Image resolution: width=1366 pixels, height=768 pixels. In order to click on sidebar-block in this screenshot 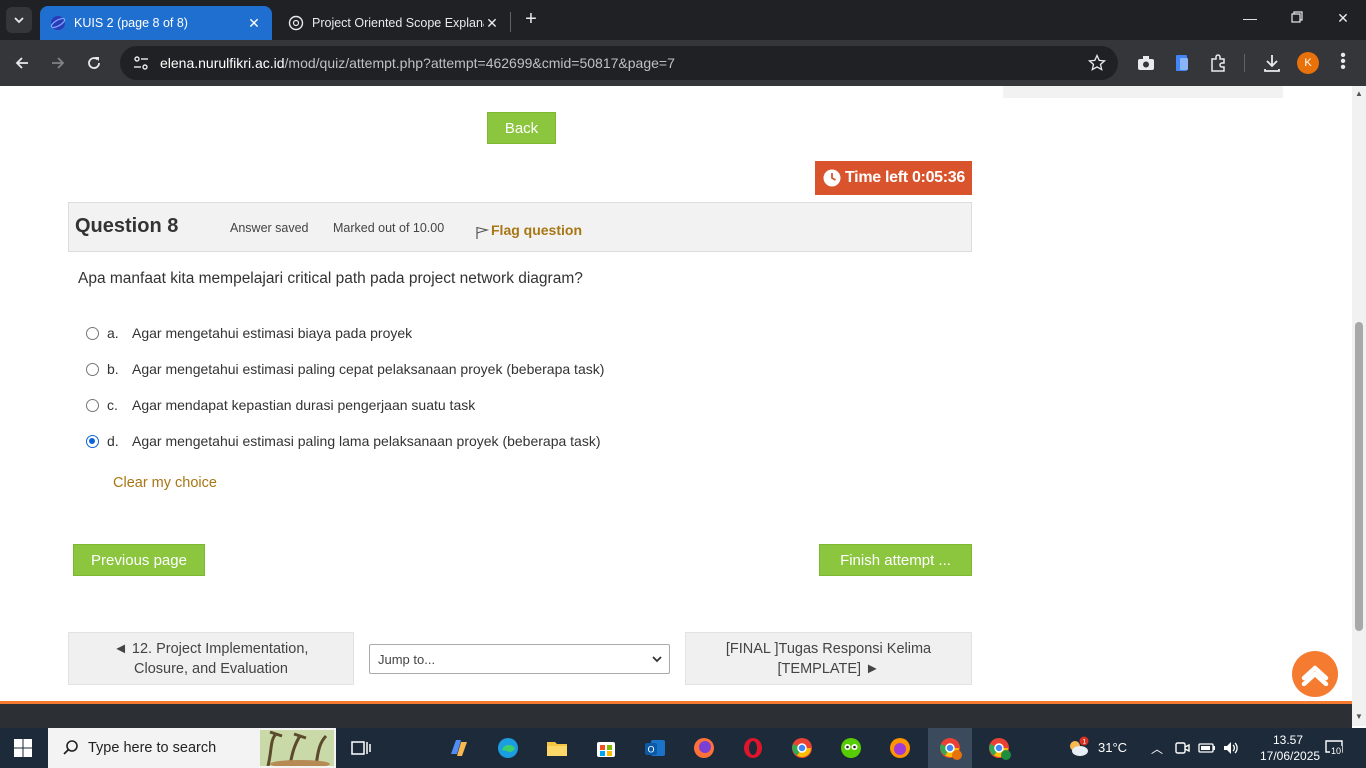, I will do `click(1143, 92)`.